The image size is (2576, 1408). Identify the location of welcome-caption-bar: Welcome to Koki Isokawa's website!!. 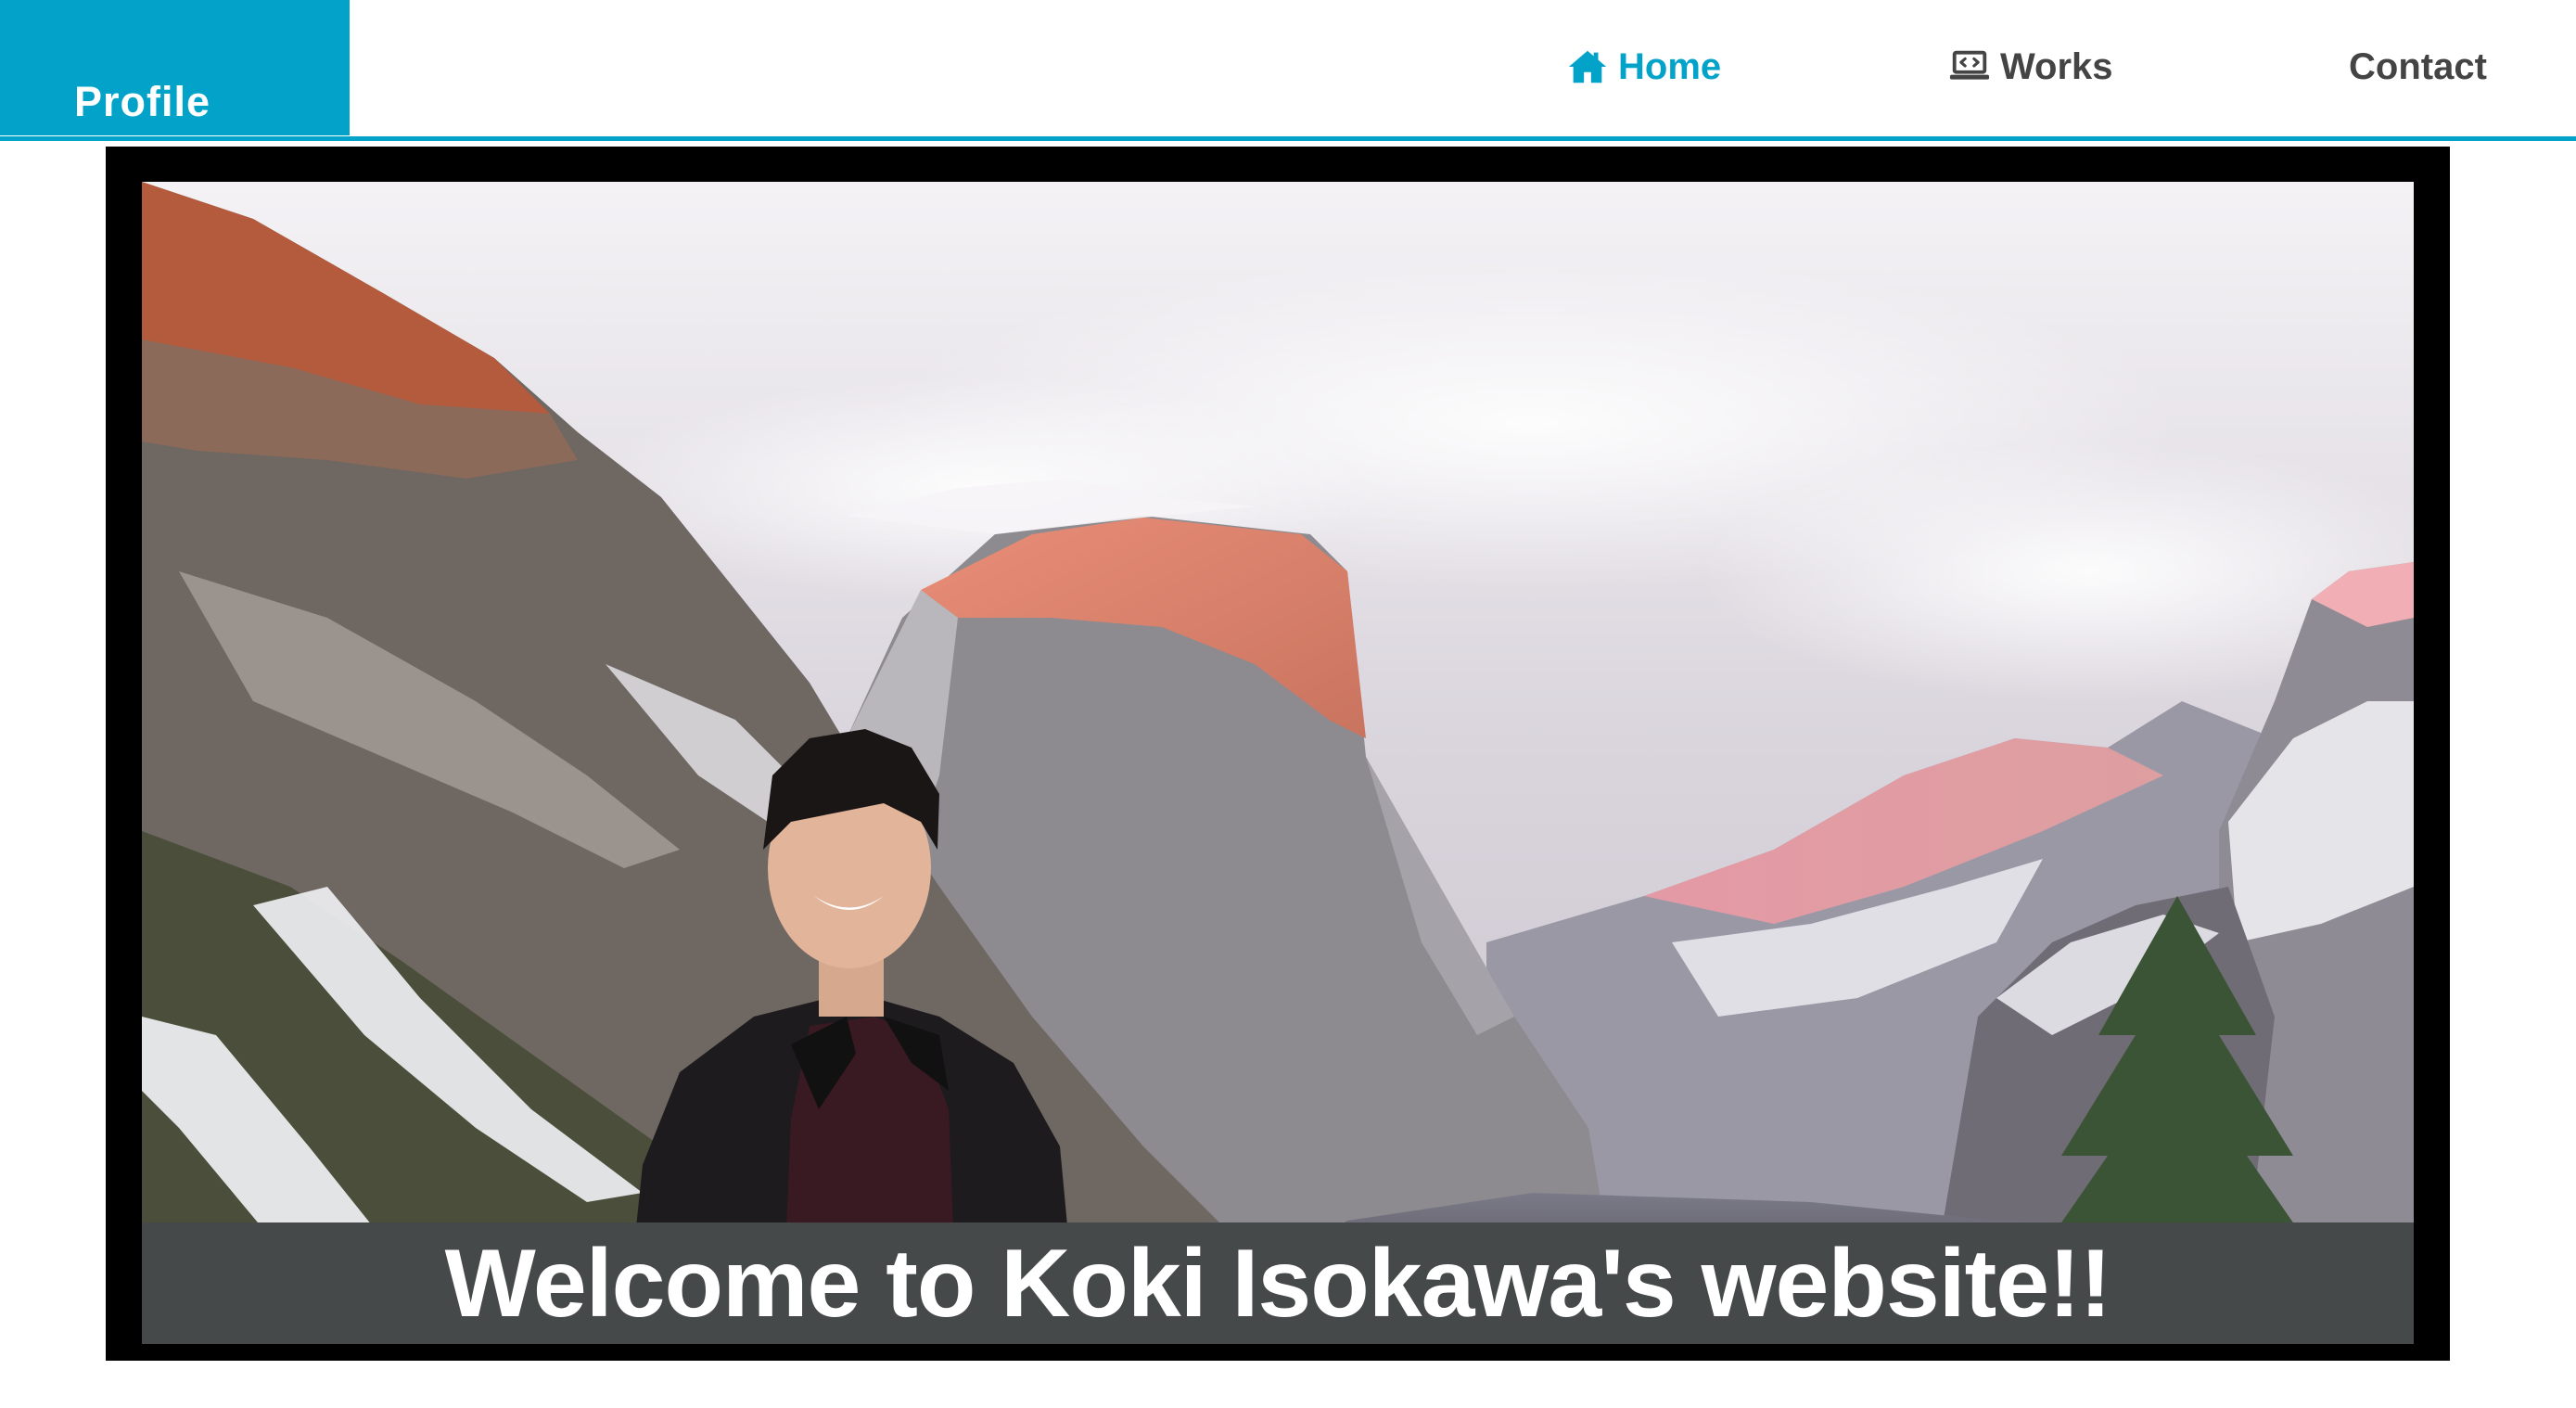
(1278, 1283).